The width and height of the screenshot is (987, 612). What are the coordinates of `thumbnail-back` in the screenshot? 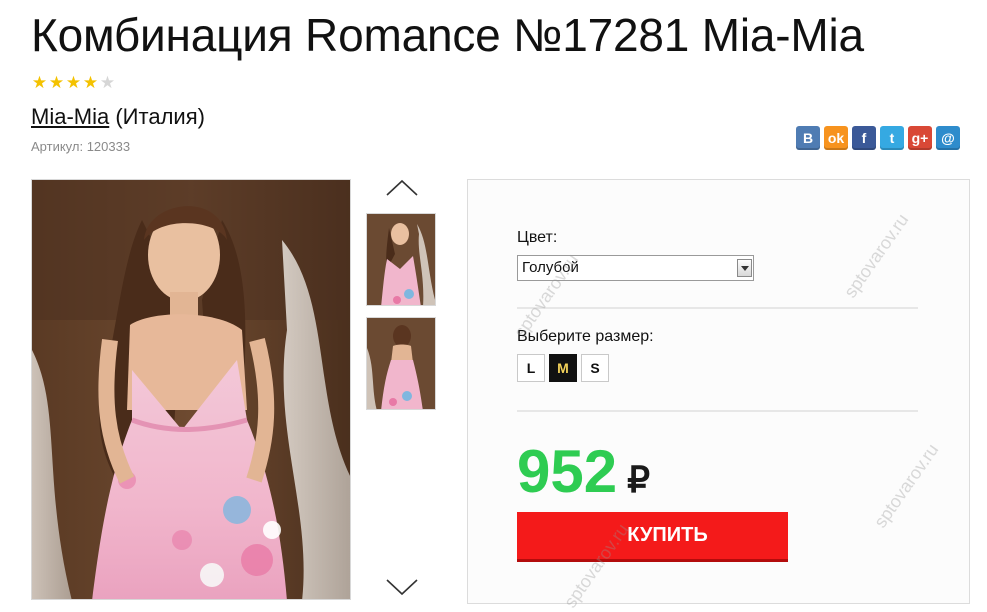 It's located at (401, 363).